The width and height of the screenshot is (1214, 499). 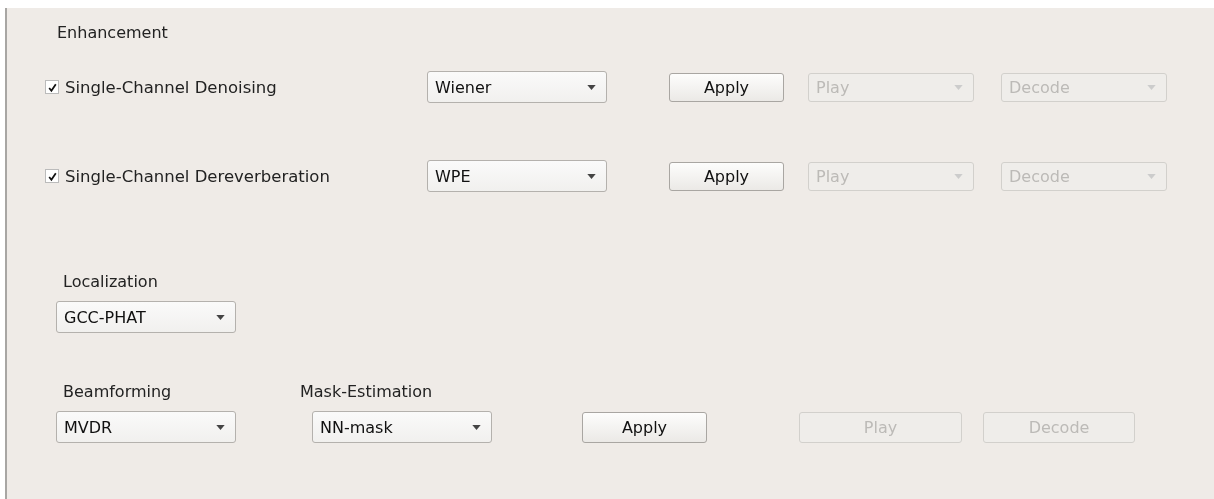 What do you see at coordinates (112, 33) in the screenshot?
I see `section-title: Enhancement` at bounding box center [112, 33].